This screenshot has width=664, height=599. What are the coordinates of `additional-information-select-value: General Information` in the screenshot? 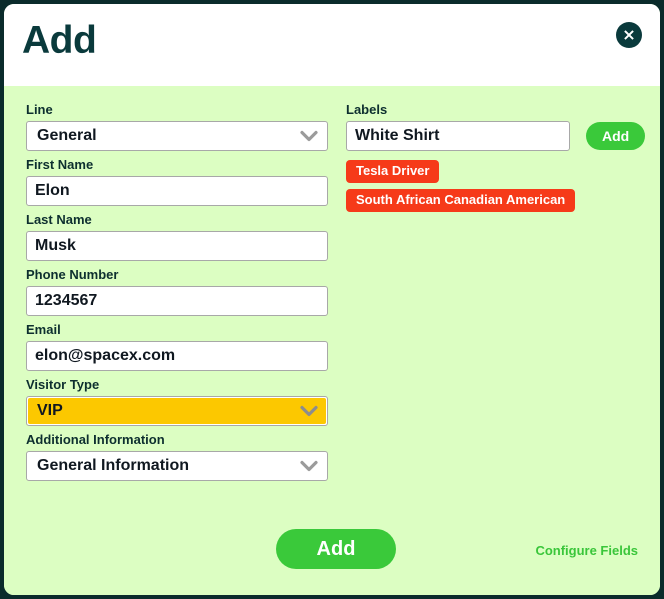 It's located at (113, 465).